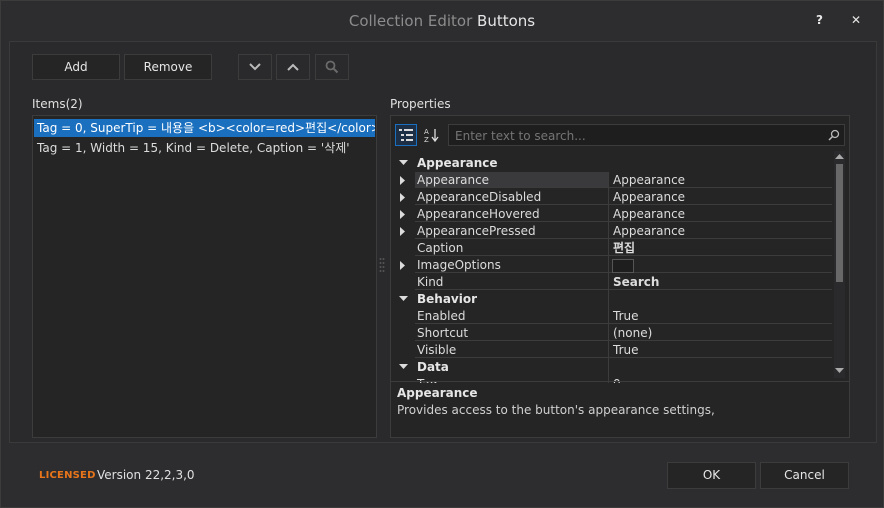  Describe the element at coordinates (512, 282) in the screenshot. I see `property-name: Kind` at that location.